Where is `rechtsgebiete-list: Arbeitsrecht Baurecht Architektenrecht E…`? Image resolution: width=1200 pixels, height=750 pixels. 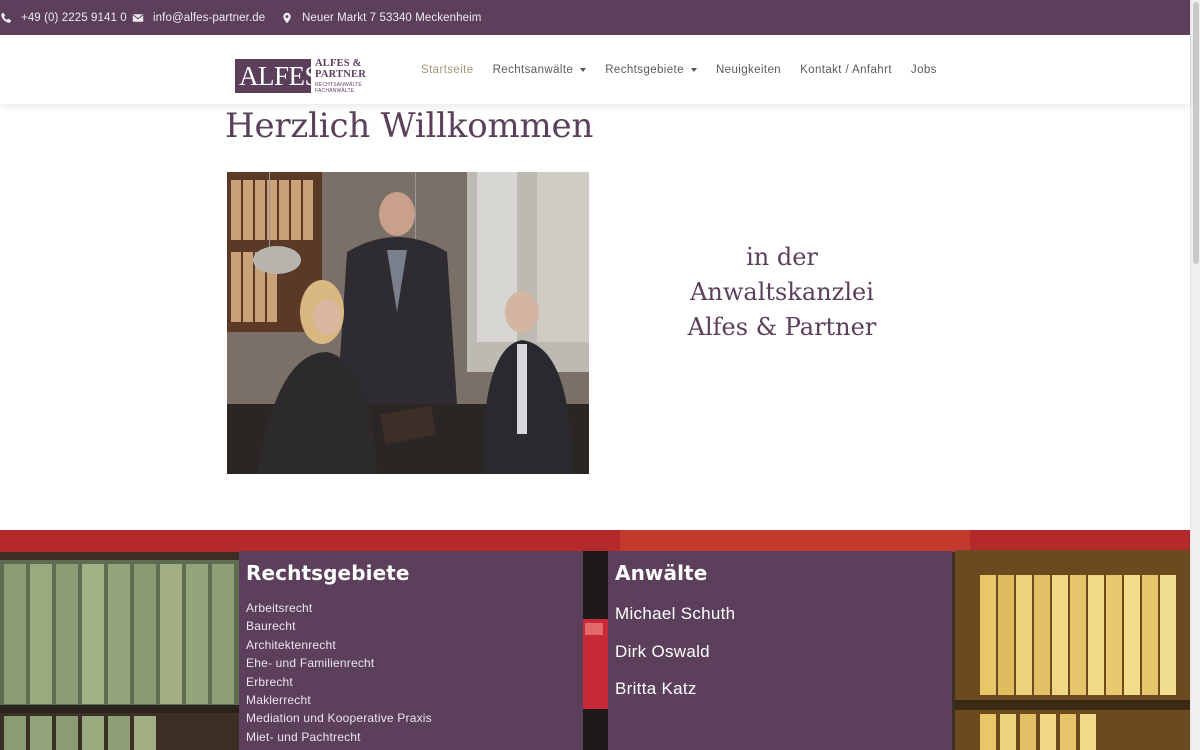
rechtsgebiete-list: Arbeitsrecht Baurecht Architektenrecht E… is located at coordinates (411, 672).